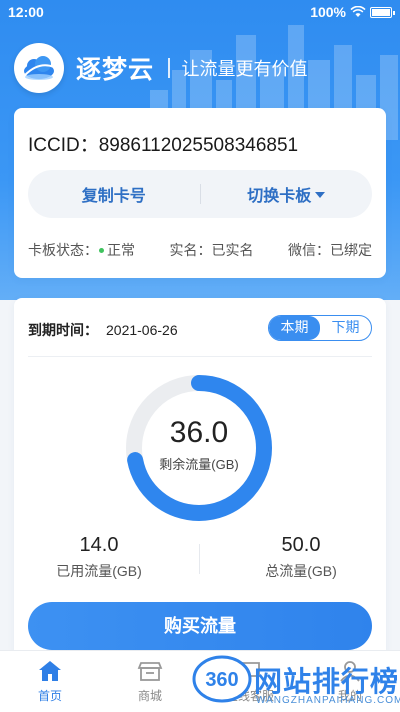 The width and height of the screenshot is (400, 712). I want to click on battery-icon, so click(382, 12).